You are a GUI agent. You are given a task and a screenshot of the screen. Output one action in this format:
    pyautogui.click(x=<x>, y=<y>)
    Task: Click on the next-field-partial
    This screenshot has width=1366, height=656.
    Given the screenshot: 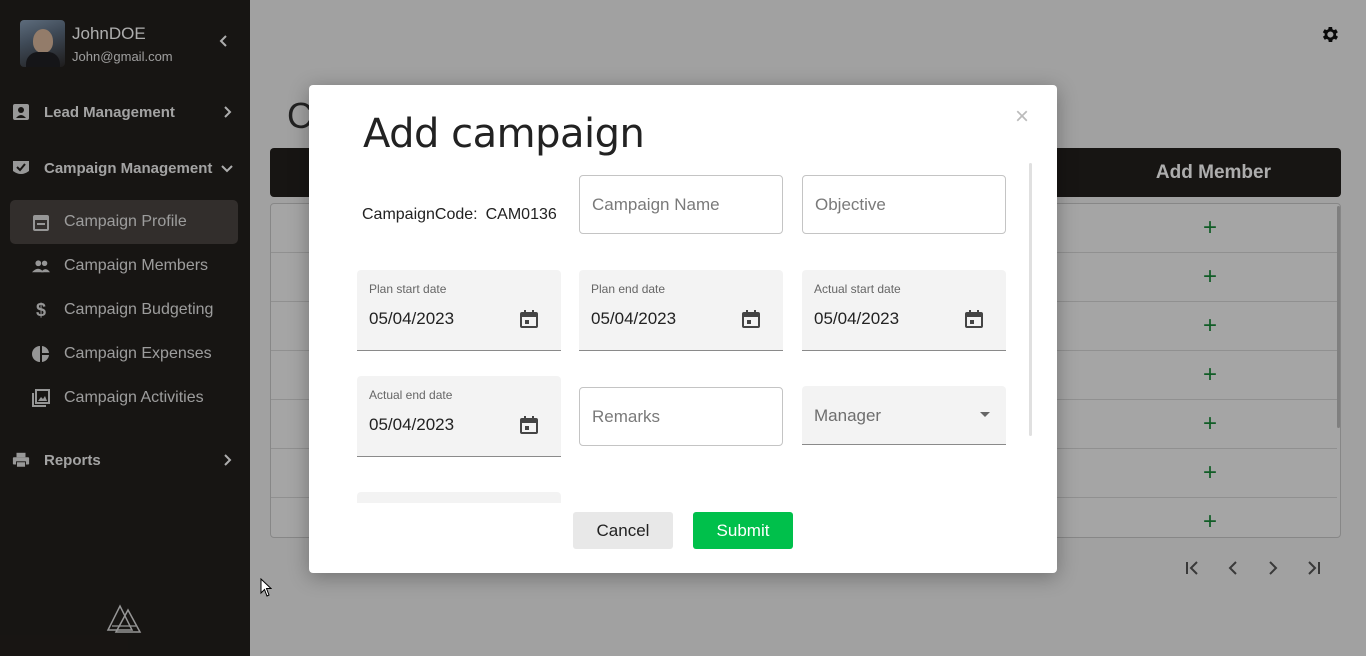 What is the action you would take?
    pyautogui.click(x=459, y=497)
    